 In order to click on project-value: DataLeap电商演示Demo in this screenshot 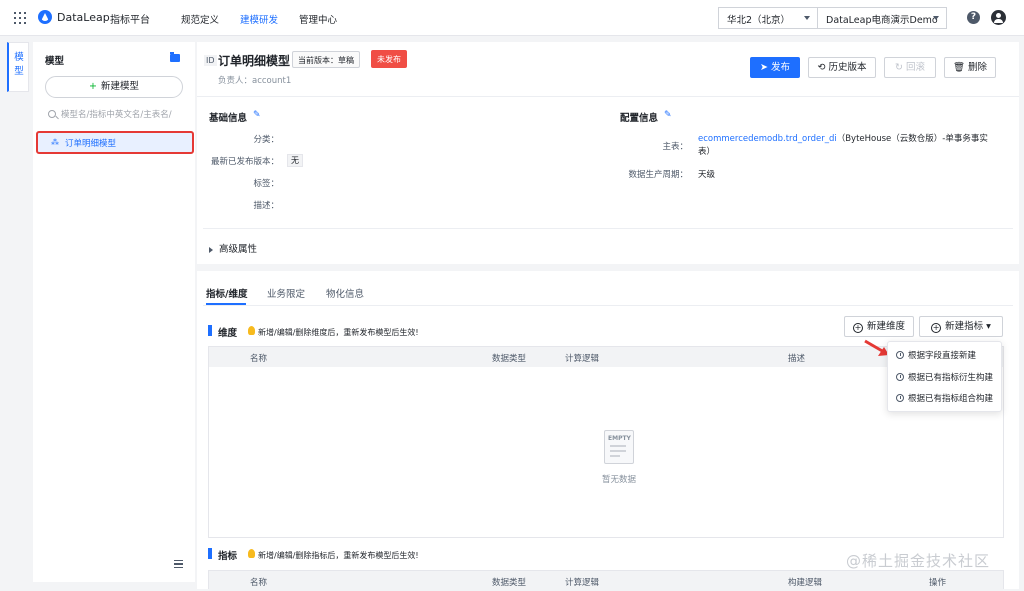, I will do `click(882, 20)`.